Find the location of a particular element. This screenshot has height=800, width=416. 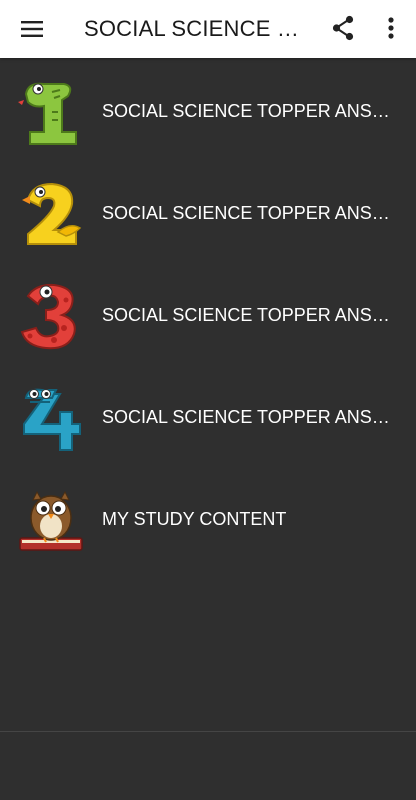

list-item-my-study-content: MY STUDY CONTENT is located at coordinates (208, 519).